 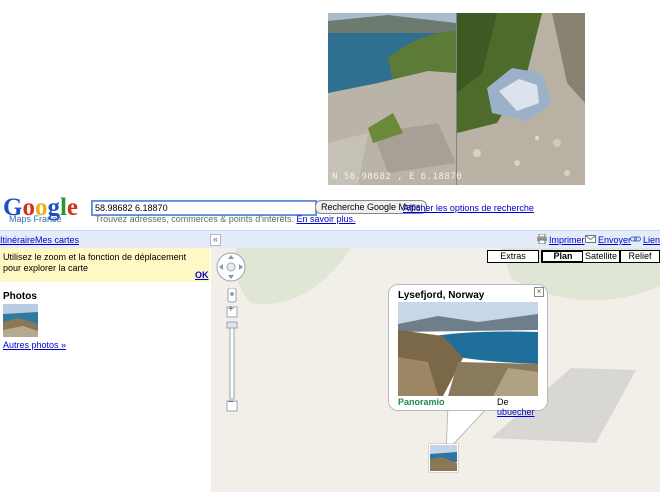 I want to click on photo-marker, so click(x=443, y=458).